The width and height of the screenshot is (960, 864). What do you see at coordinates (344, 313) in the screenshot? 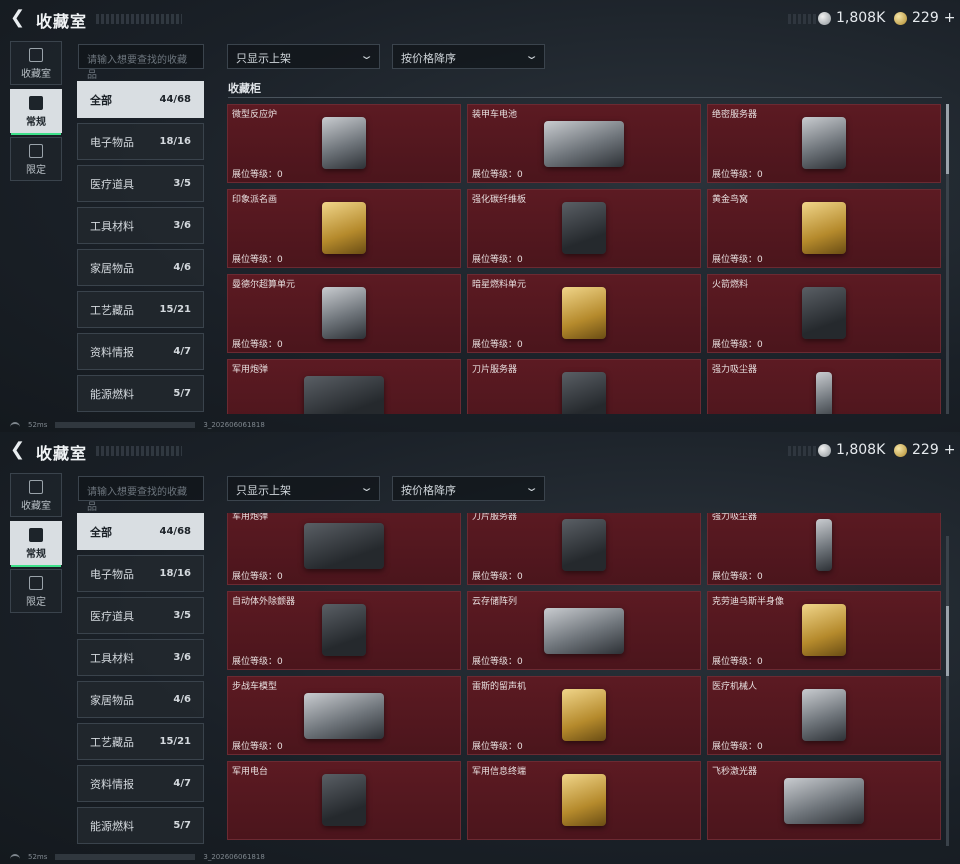
I see `item-card: 曼德尔超算单元 展位等级：0` at bounding box center [344, 313].